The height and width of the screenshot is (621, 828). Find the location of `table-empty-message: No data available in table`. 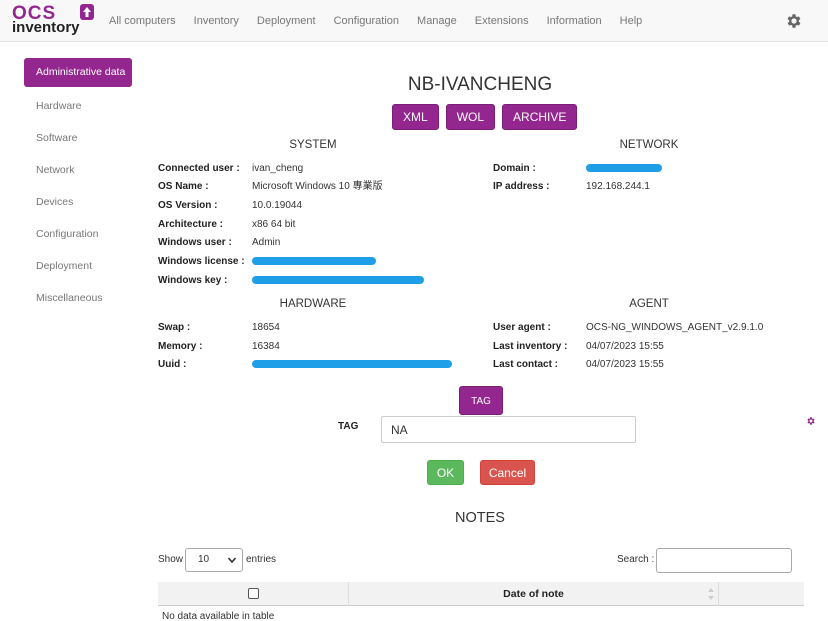

table-empty-message: No data available in table is located at coordinates (218, 616).